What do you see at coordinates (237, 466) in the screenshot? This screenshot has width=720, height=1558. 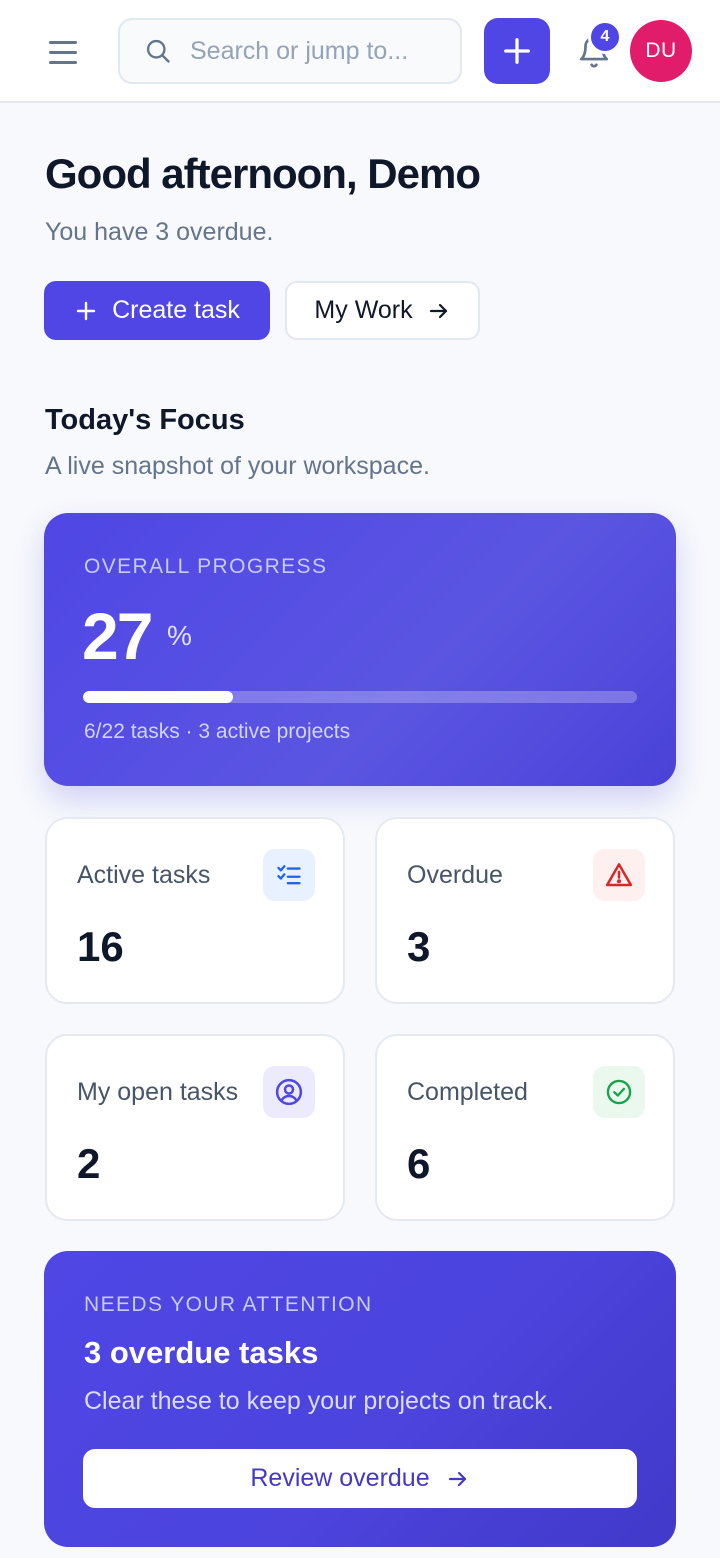 I see `section-subtitle: A live snapshot of your workspace.` at bounding box center [237, 466].